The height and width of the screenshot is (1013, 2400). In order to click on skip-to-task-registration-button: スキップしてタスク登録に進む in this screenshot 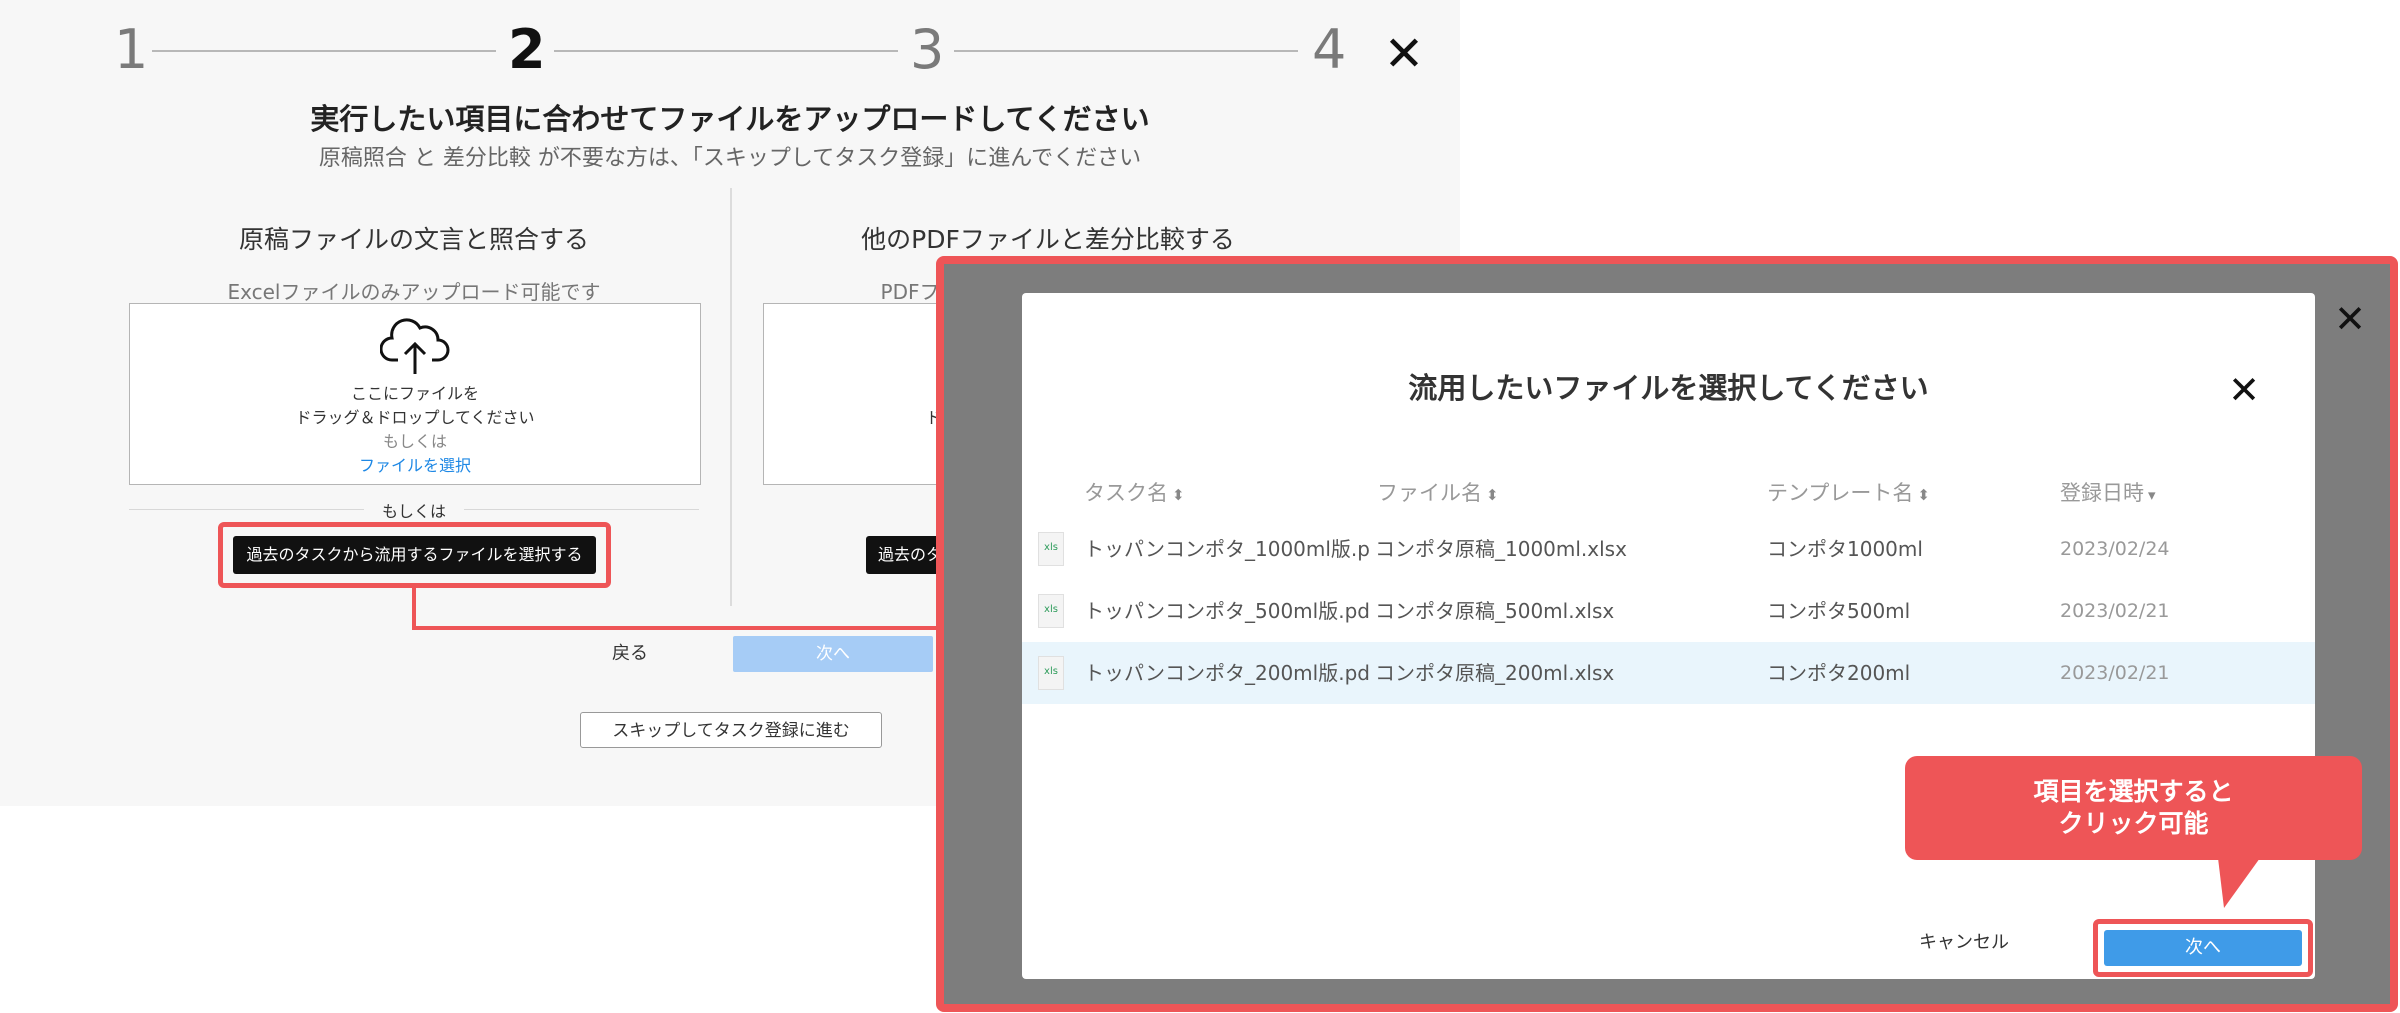, I will do `click(731, 730)`.